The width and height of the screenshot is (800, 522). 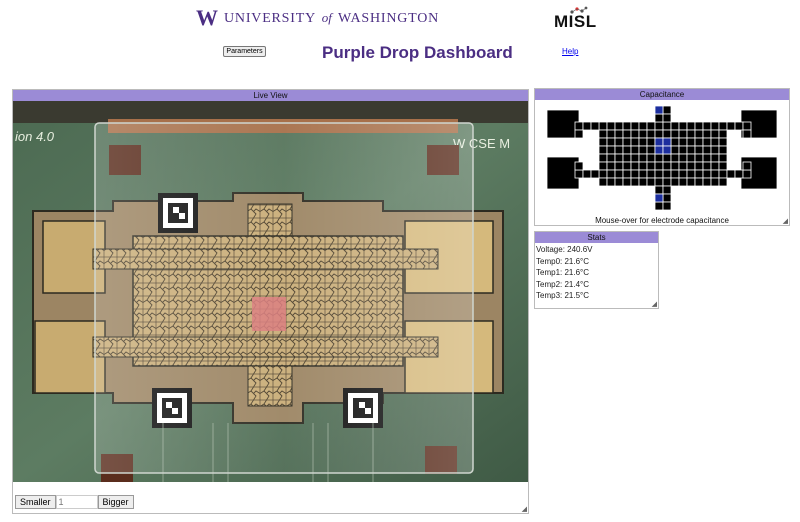 What do you see at coordinates (76, 502) in the screenshot?
I see `zoom-input` at bounding box center [76, 502].